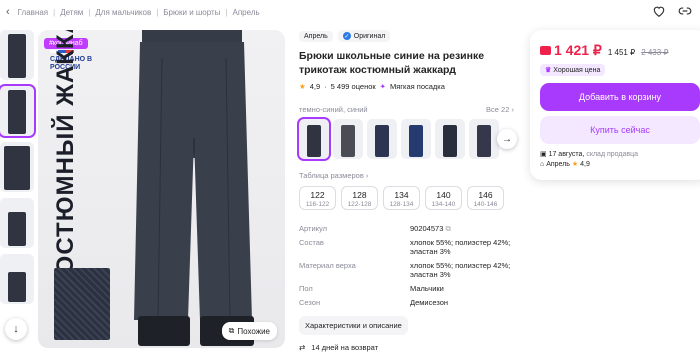 Image resolution: width=700 pixels, height=359 pixels. What do you see at coordinates (123, 12) in the screenshot?
I see `breadcrumb-item: Для мальчиков` at bounding box center [123, 12].